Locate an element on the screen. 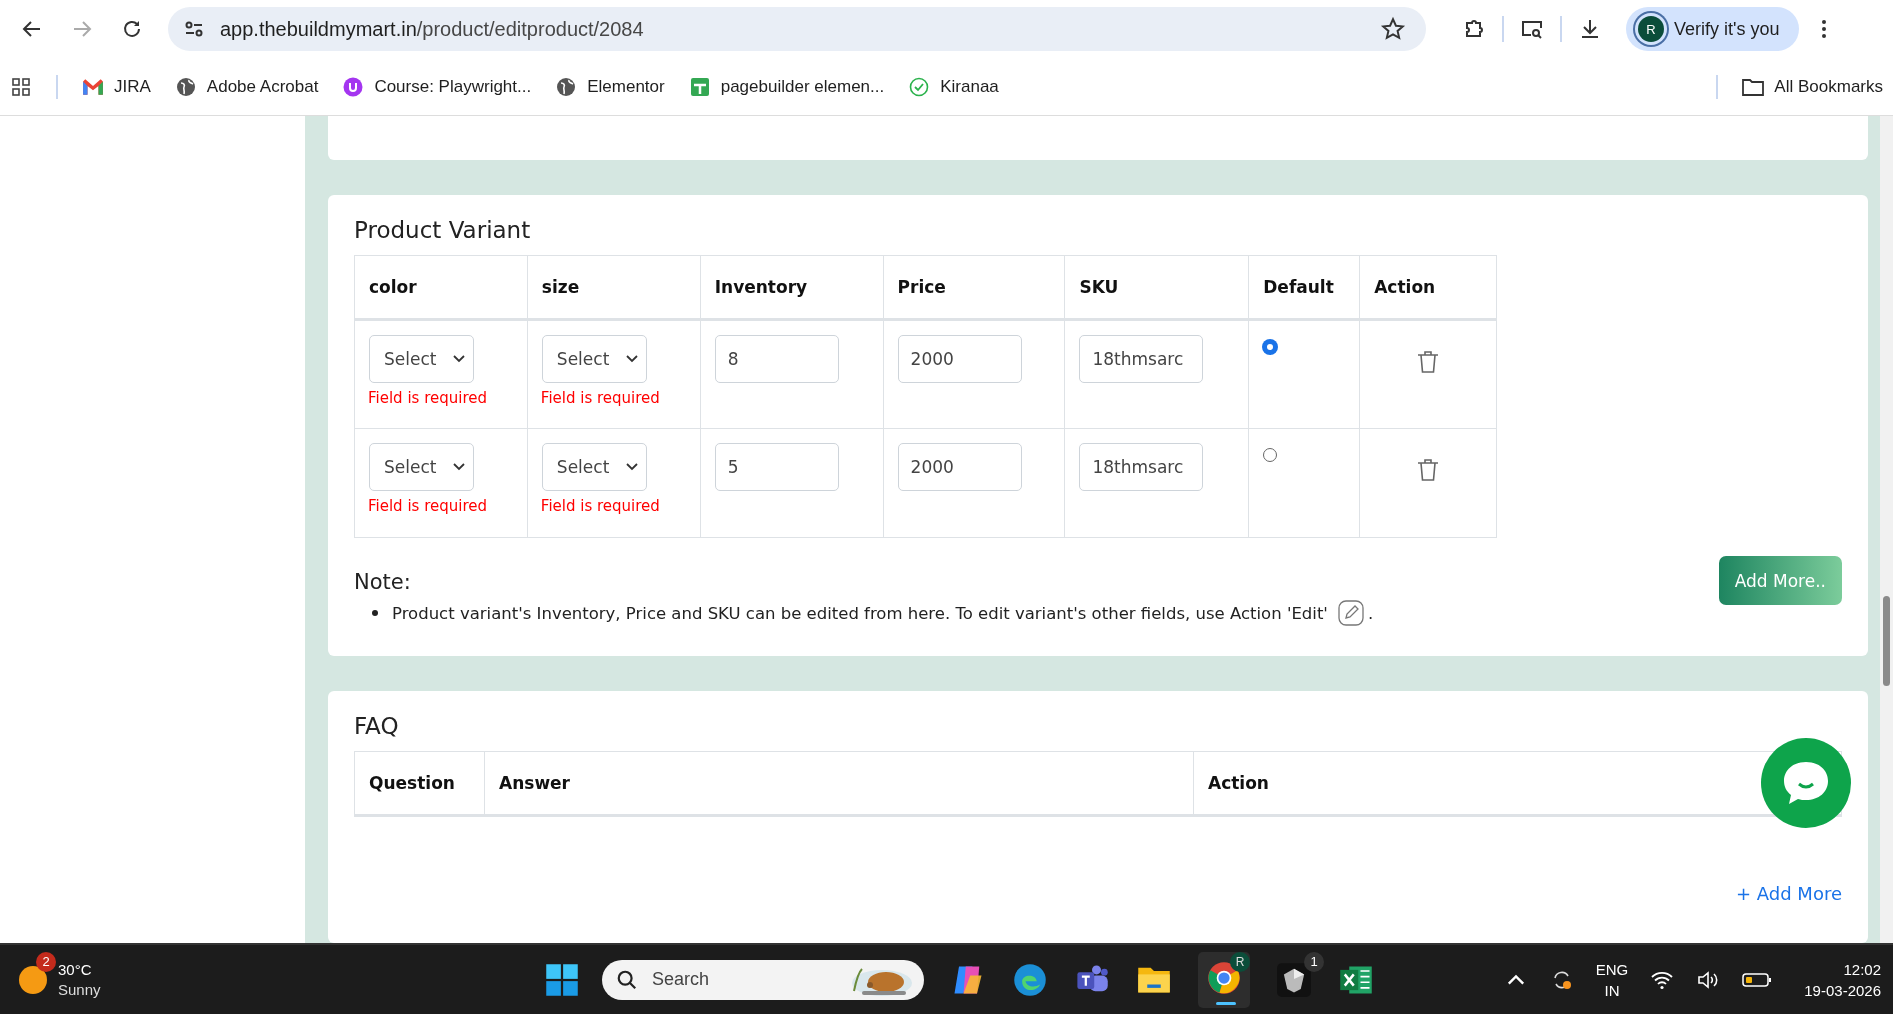 This screenshot has height=1014, width=1893. weather-condition: Sunny is located at coordinates (79, 989).